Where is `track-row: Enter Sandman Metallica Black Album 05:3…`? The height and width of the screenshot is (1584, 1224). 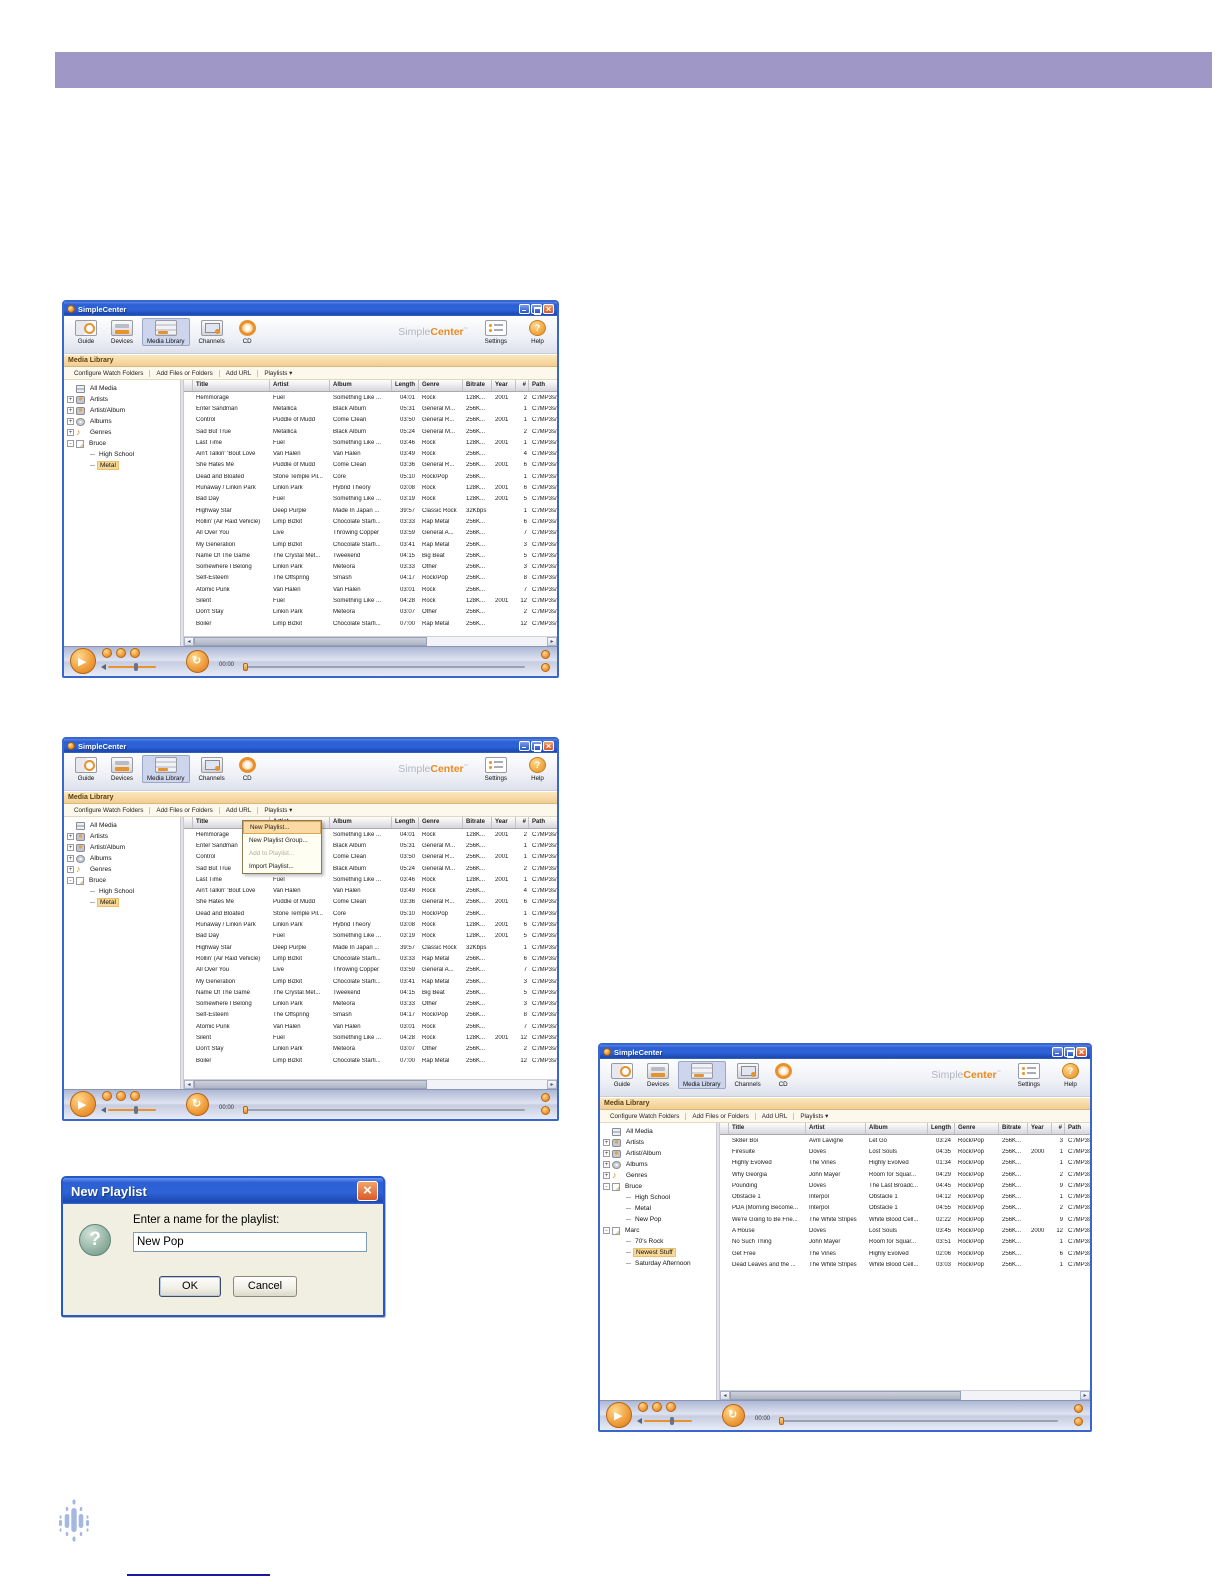
track-row: Enter Sandman Metallica Black Album 05:3… is located at coordinates (370, 408).